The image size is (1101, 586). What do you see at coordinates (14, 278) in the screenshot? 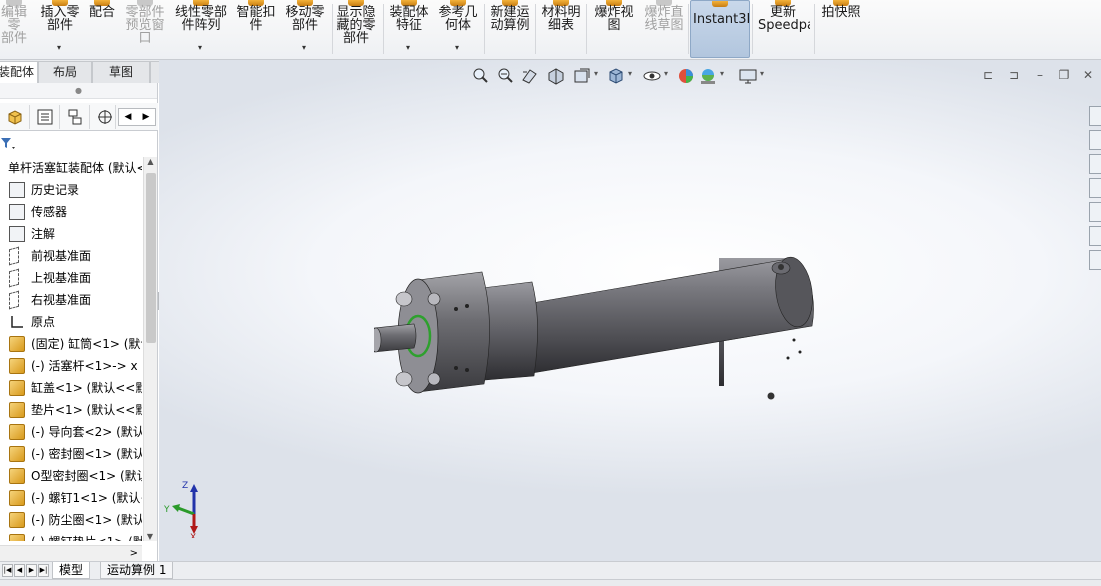
I see `plane-icon` at bounding box center [14, 278].